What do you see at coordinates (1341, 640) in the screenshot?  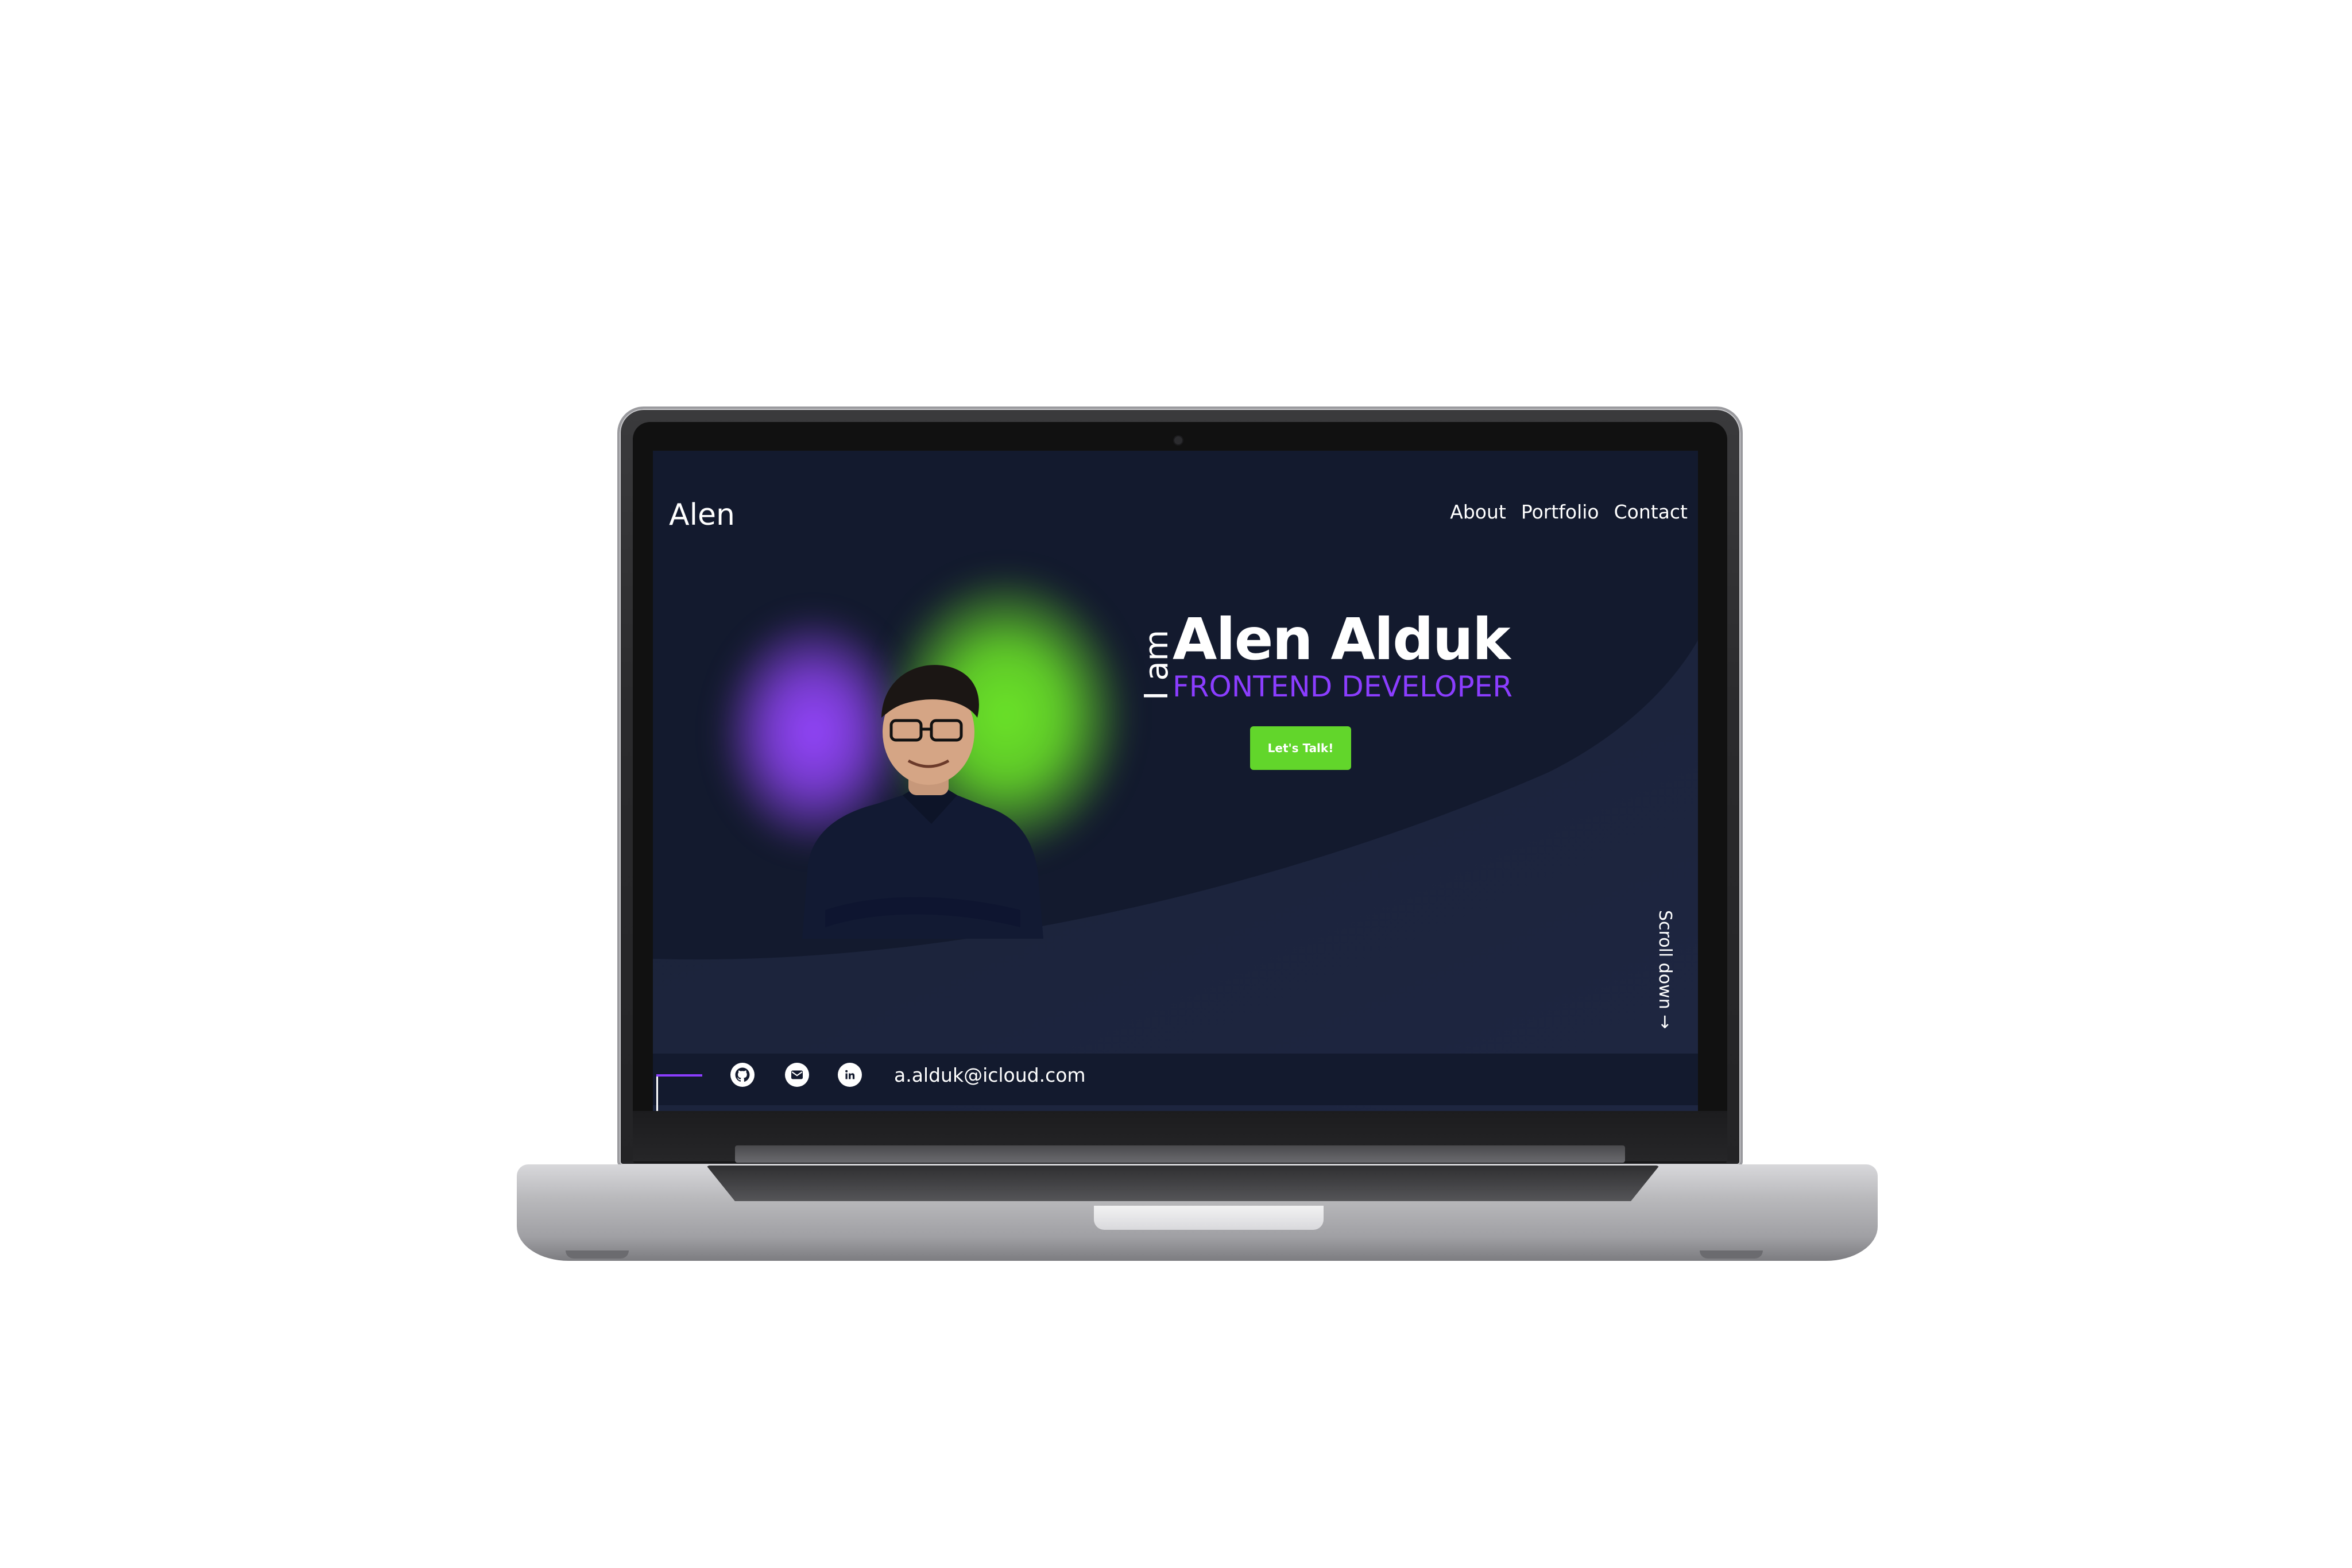 I see `hero-name: Alen Alduk` at bounding box center [1341, 640].